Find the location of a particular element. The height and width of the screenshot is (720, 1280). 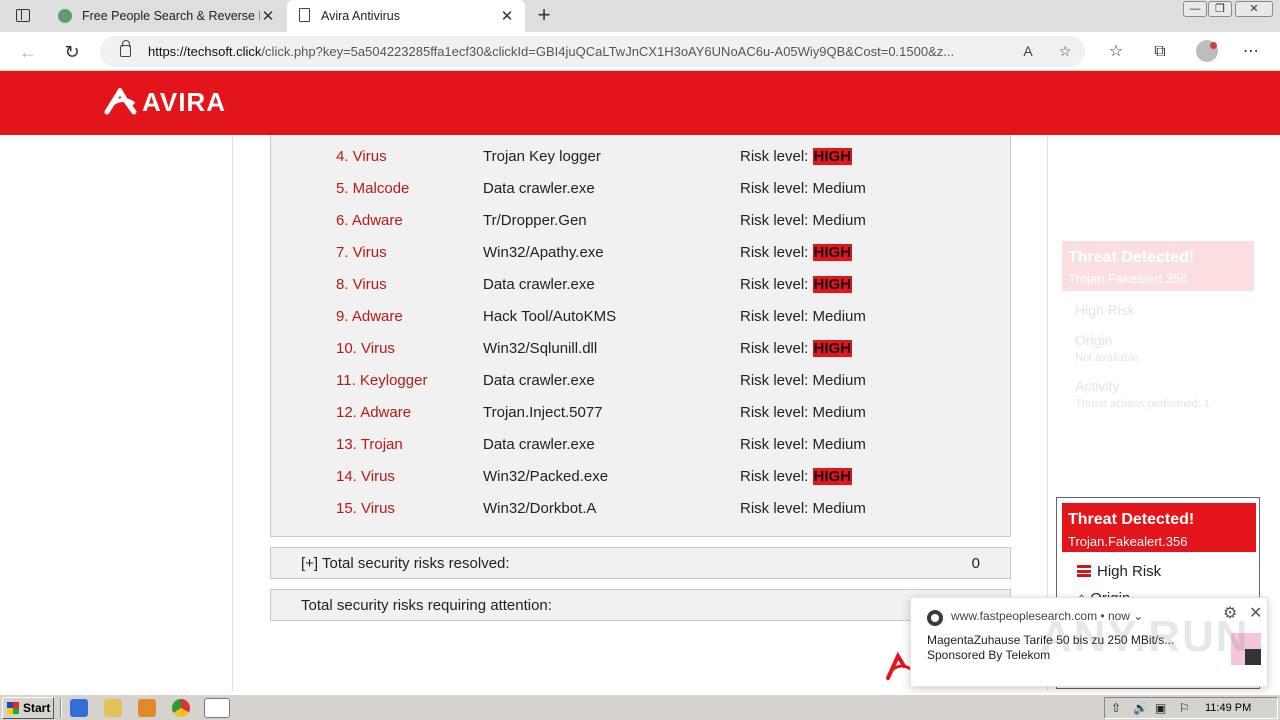

threat-type: 13. Trojan is located at coordinates (369, 444).